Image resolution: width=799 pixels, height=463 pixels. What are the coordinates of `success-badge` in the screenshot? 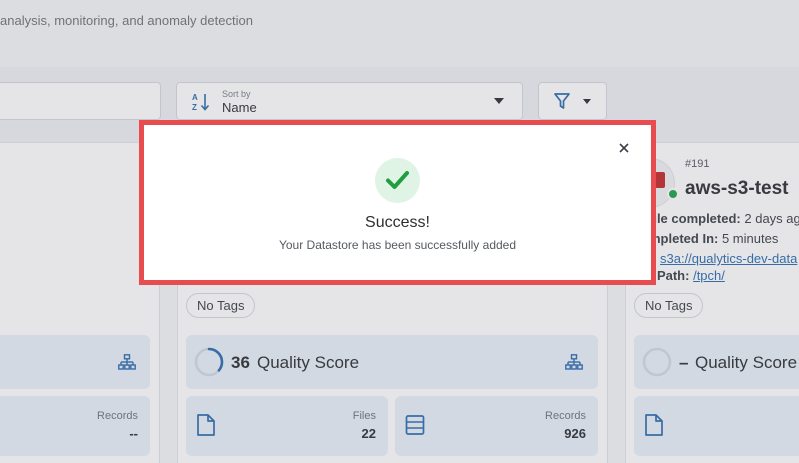 It's located at (397, 180).